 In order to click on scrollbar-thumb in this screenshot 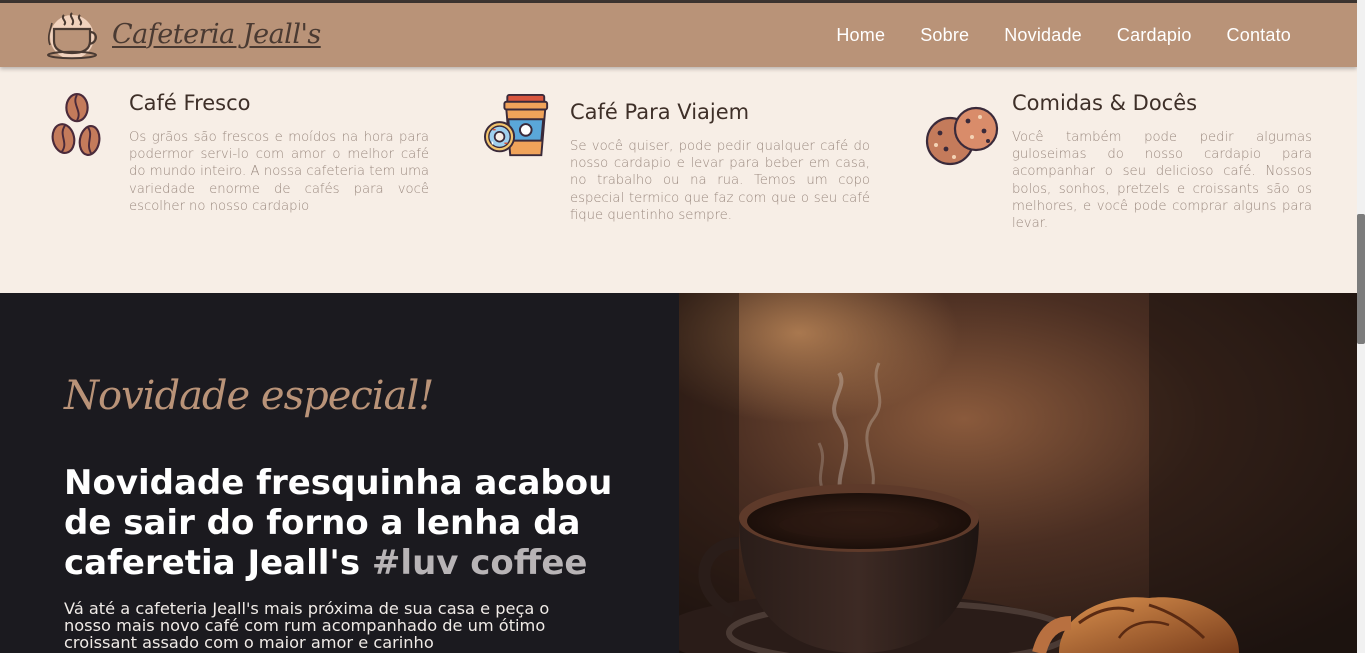, I will do `click(1361, 279)`.